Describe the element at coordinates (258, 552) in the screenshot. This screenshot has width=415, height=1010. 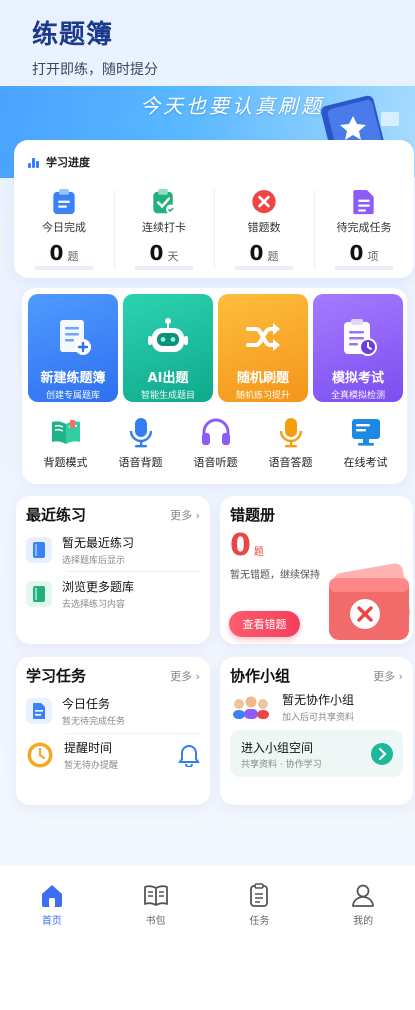
I see `wrong-unit: 题` at that location.